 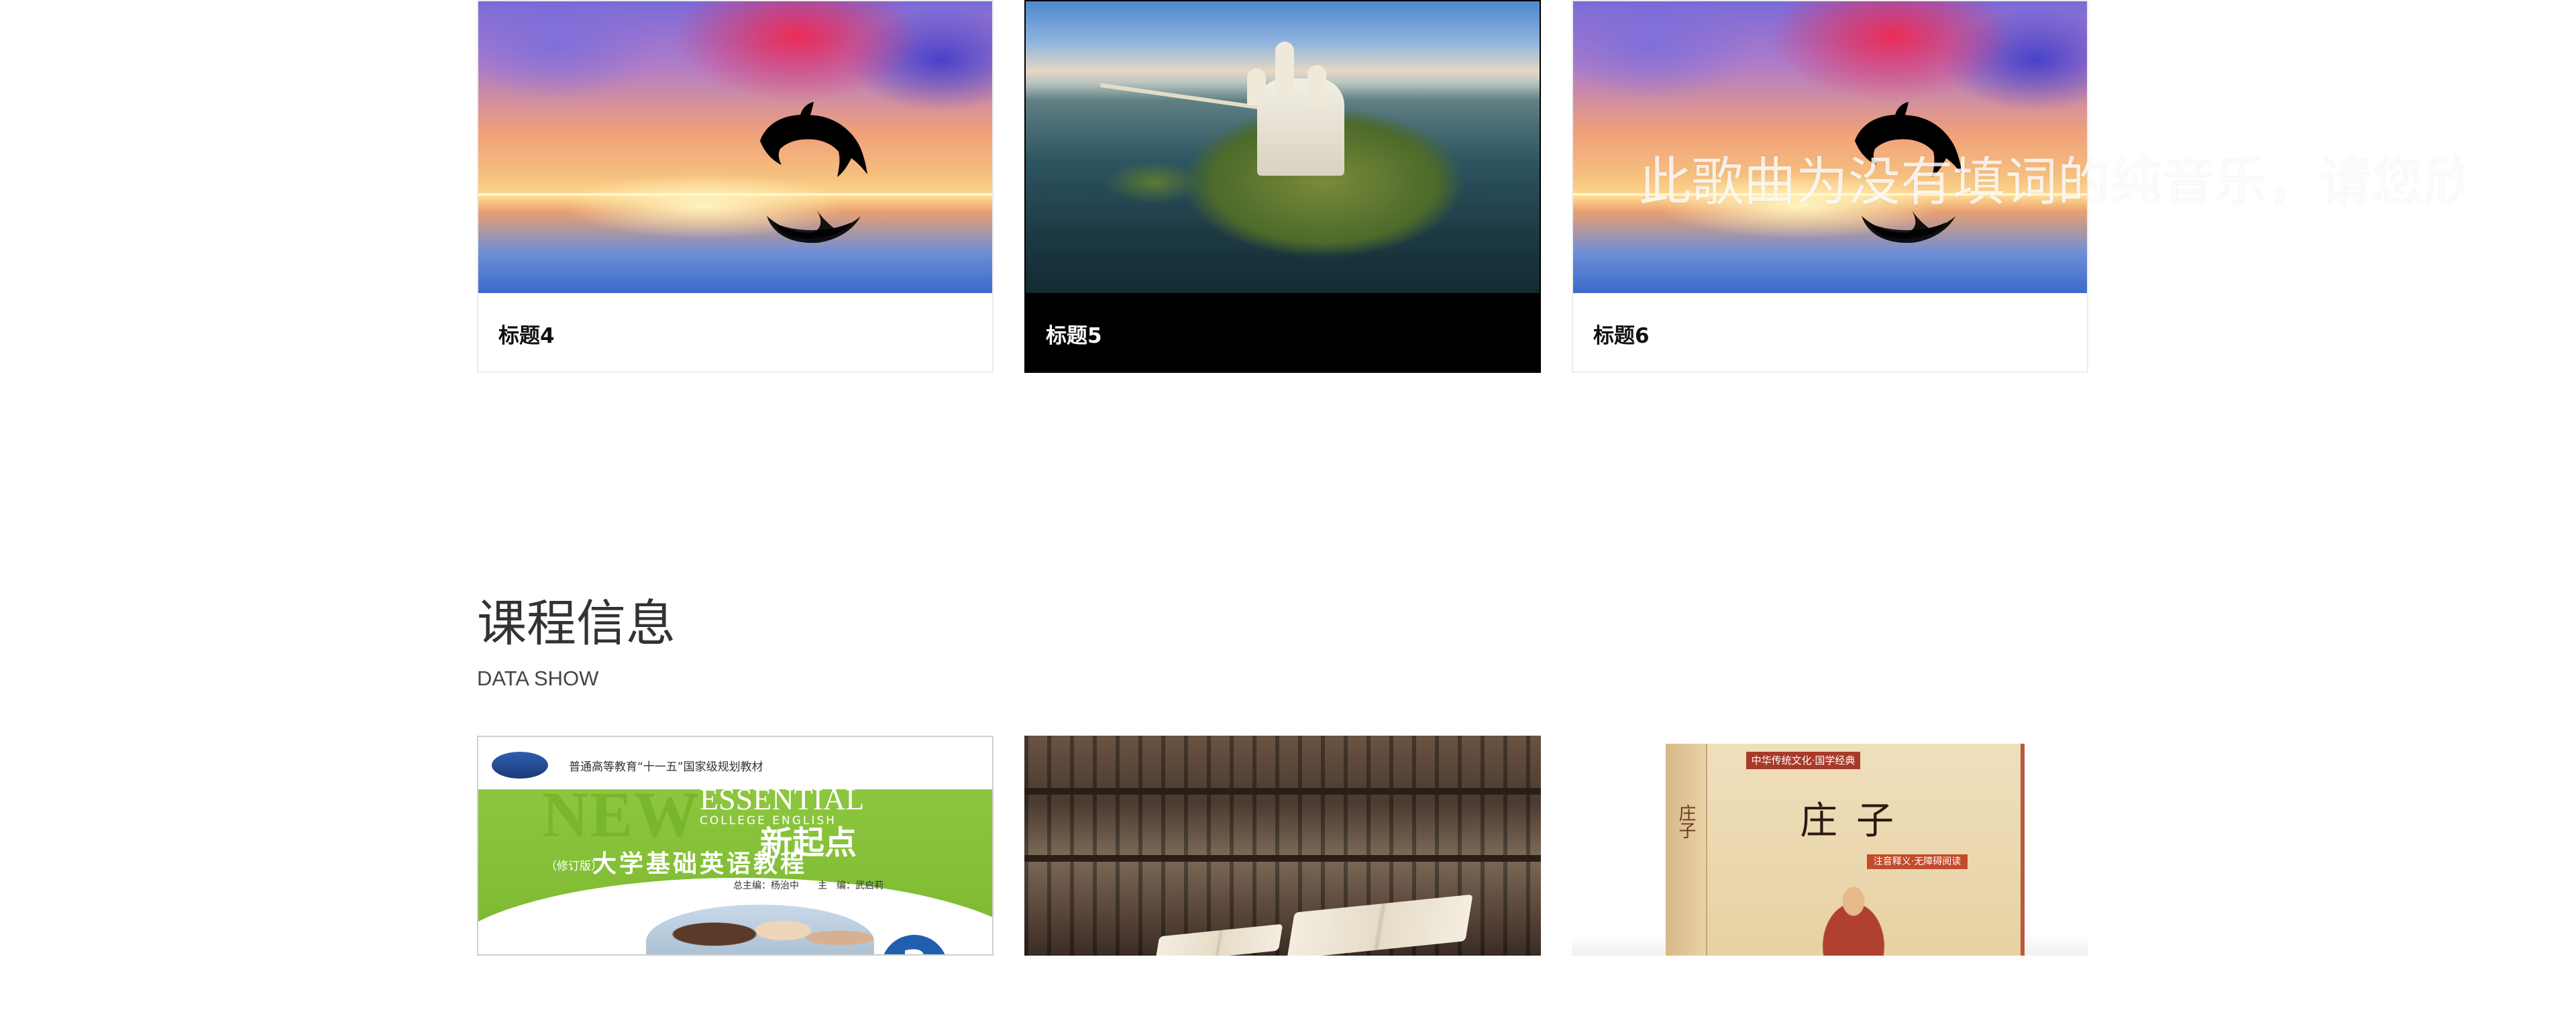 I want to click on cover-brand: NEW, so click(x=621, y=814).